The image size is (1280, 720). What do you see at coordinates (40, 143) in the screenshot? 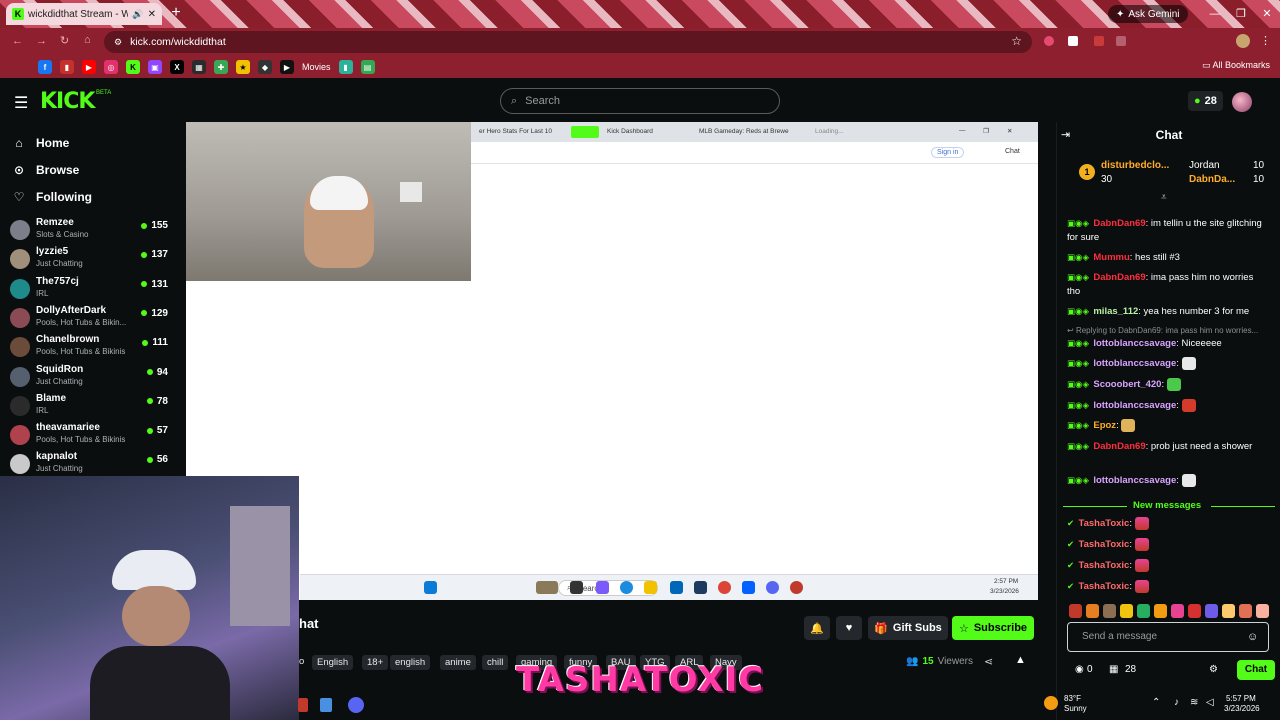
I see `nav-home: ⌂ Home` at bounding box center [40, 143].